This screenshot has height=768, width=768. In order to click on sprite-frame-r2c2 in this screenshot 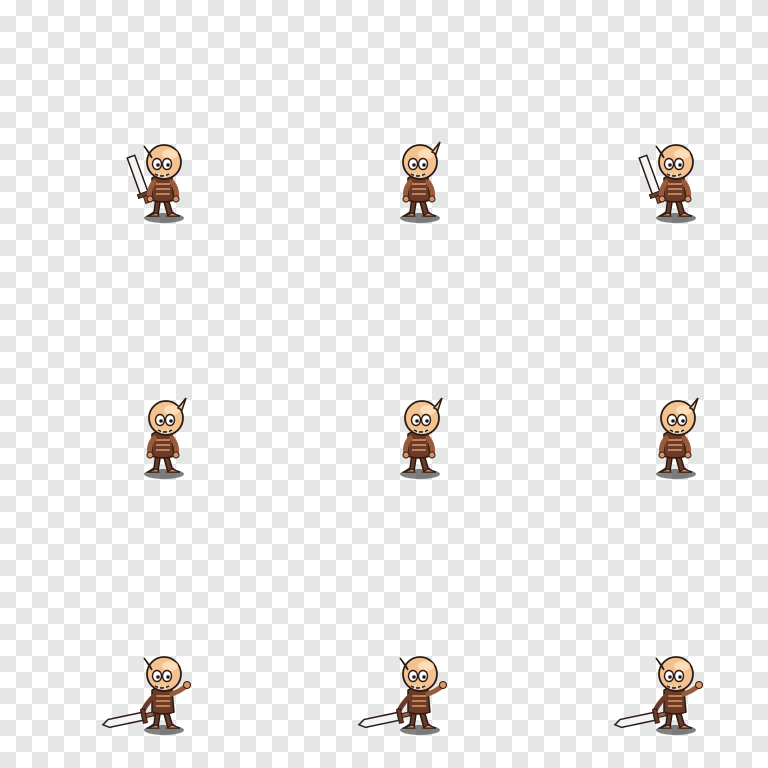, I will do `click(418, 438)`.